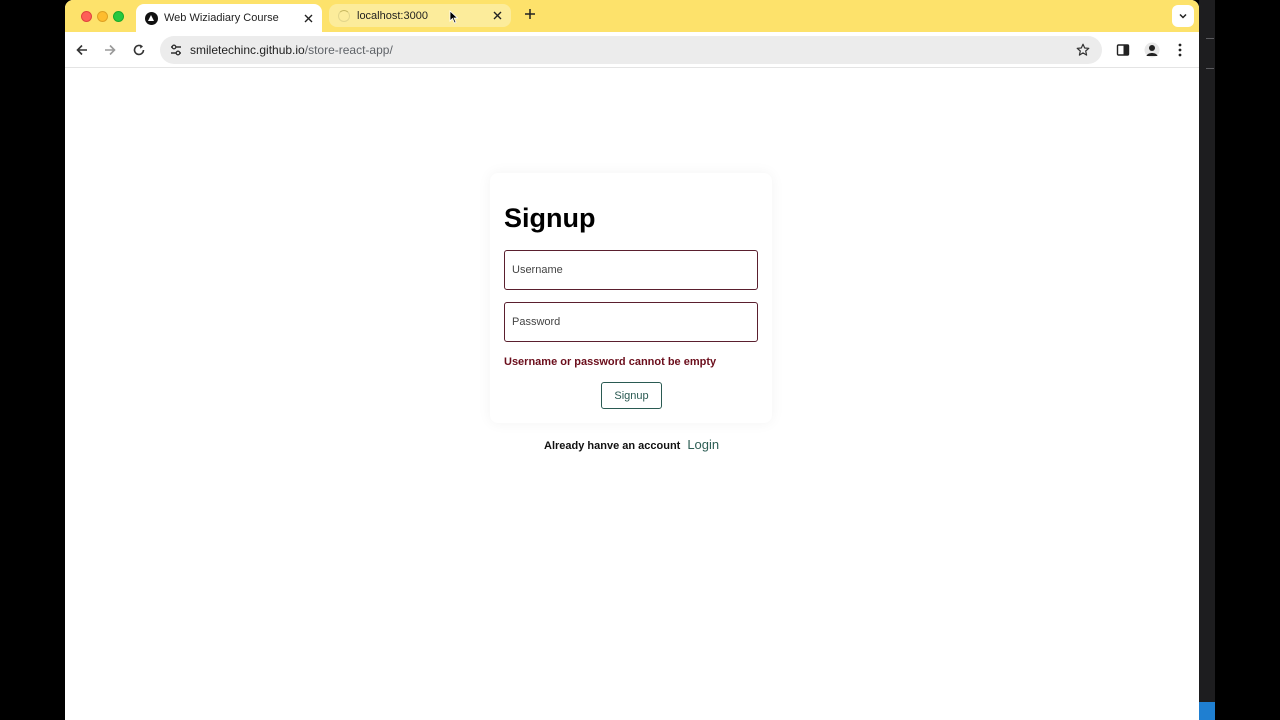 The height and width of the screenshot is (720, 1280). I want to click on profile-button, so click(1152, 50).